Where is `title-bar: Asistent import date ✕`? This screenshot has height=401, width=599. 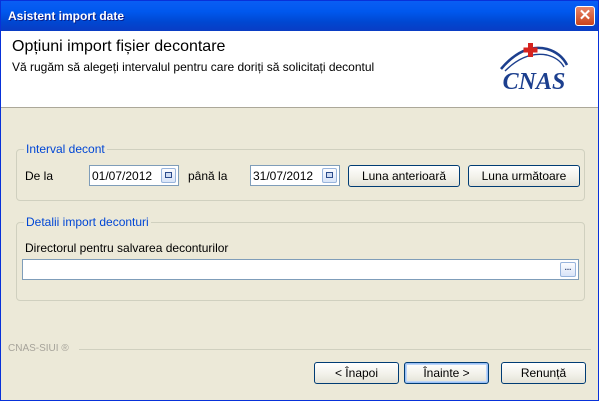 title-bar: Asistent import date ✕ is located at coordinates (299, 16).